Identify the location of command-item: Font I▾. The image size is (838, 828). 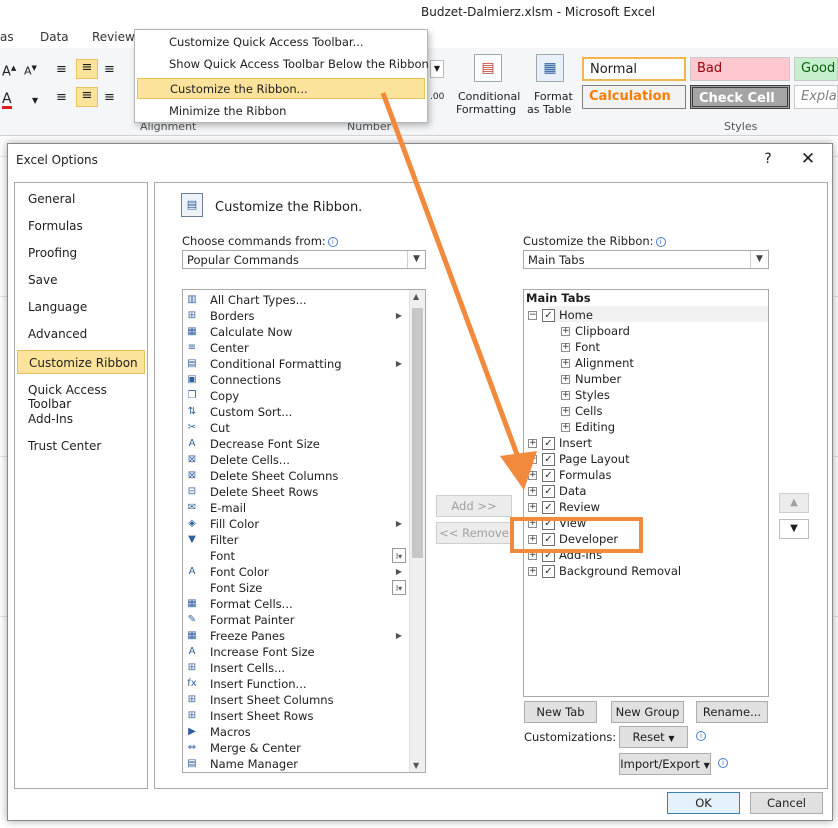
(296, 556).